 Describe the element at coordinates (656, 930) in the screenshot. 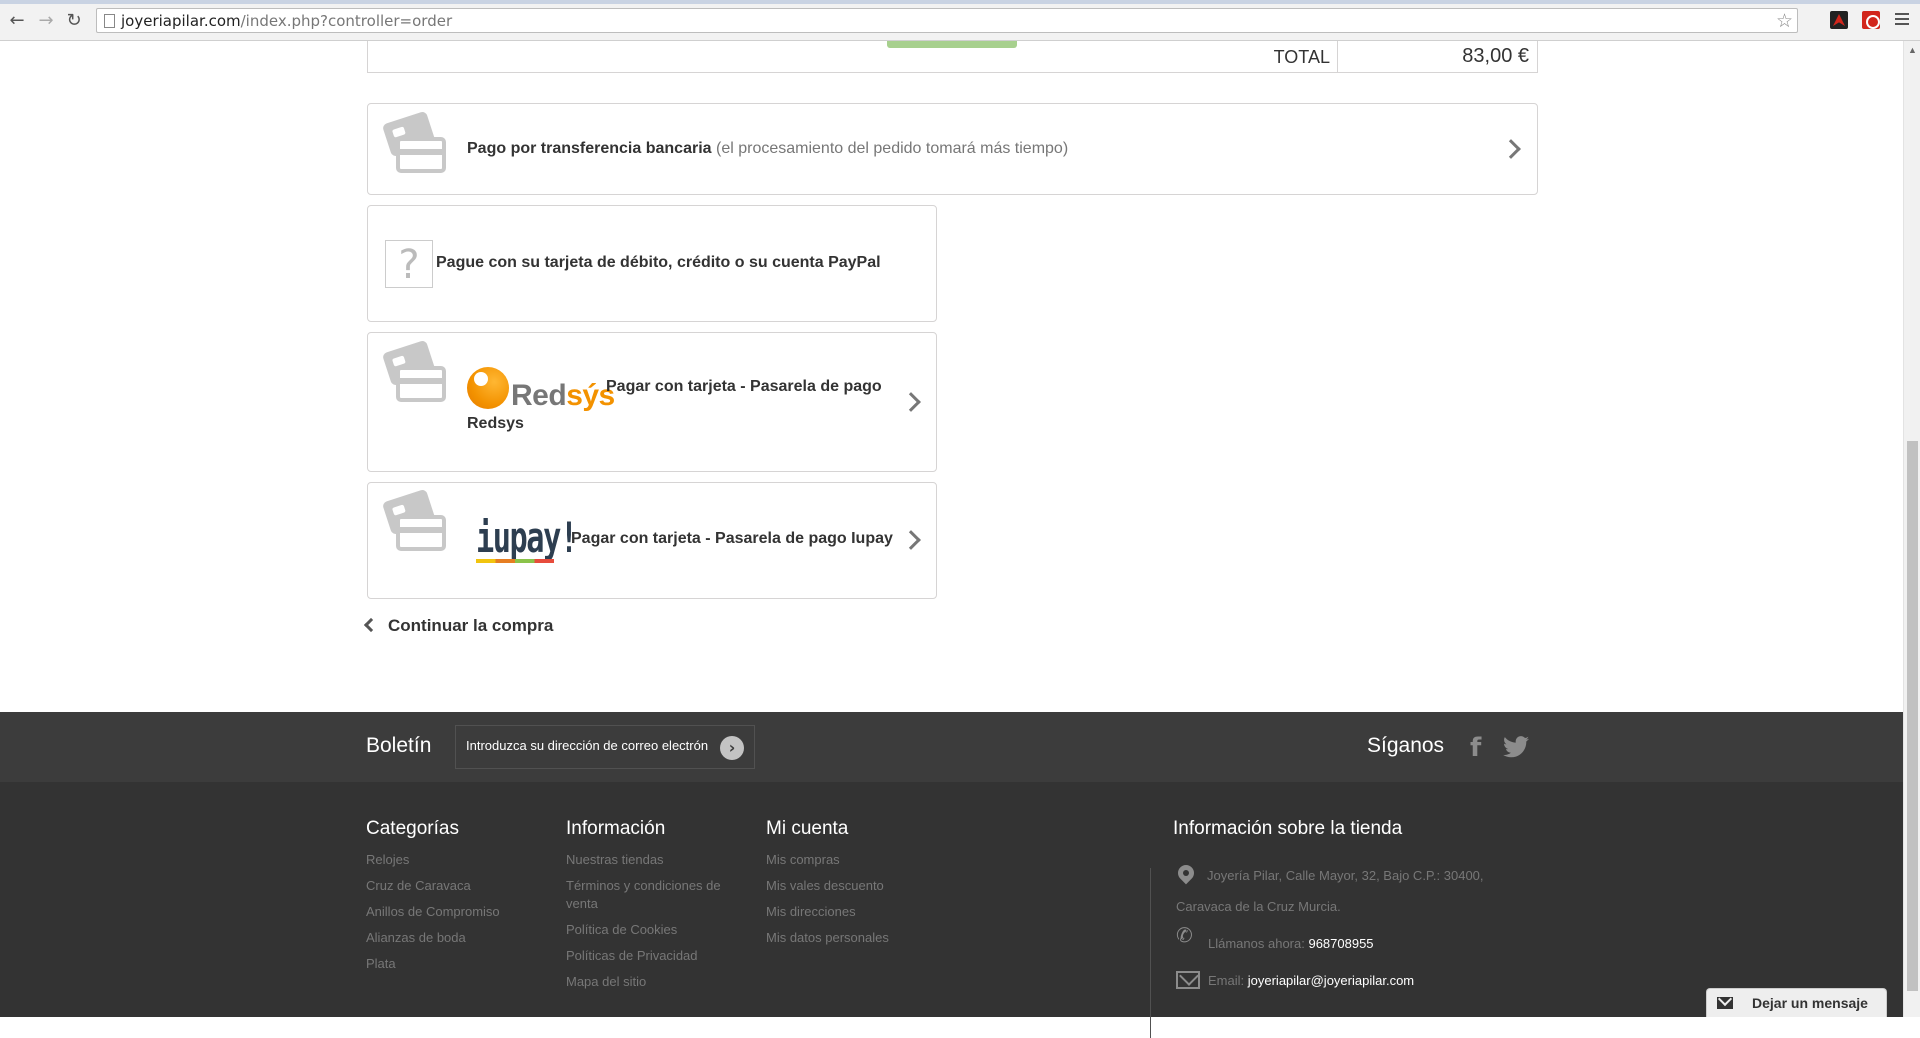

I see `information-link: Política de Cookies` at that location.